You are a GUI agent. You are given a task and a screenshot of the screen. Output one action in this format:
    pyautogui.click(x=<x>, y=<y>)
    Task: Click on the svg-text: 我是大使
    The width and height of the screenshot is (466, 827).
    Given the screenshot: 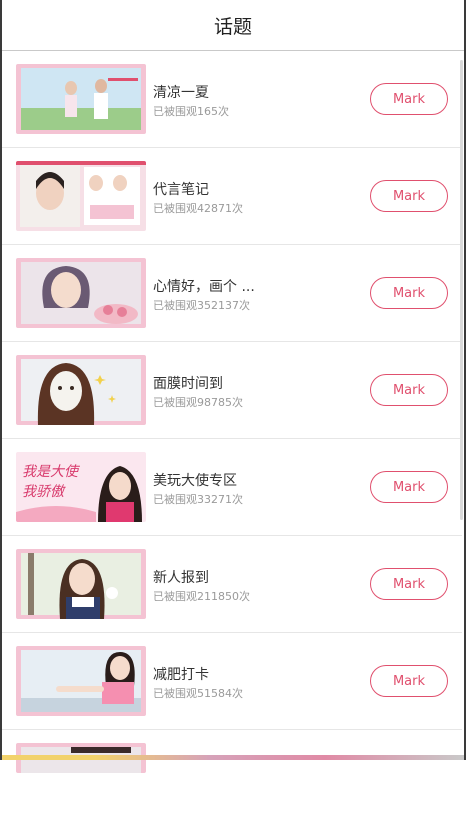 What is the action you would take?
    pyautogui.click(x=51, y=472)
    